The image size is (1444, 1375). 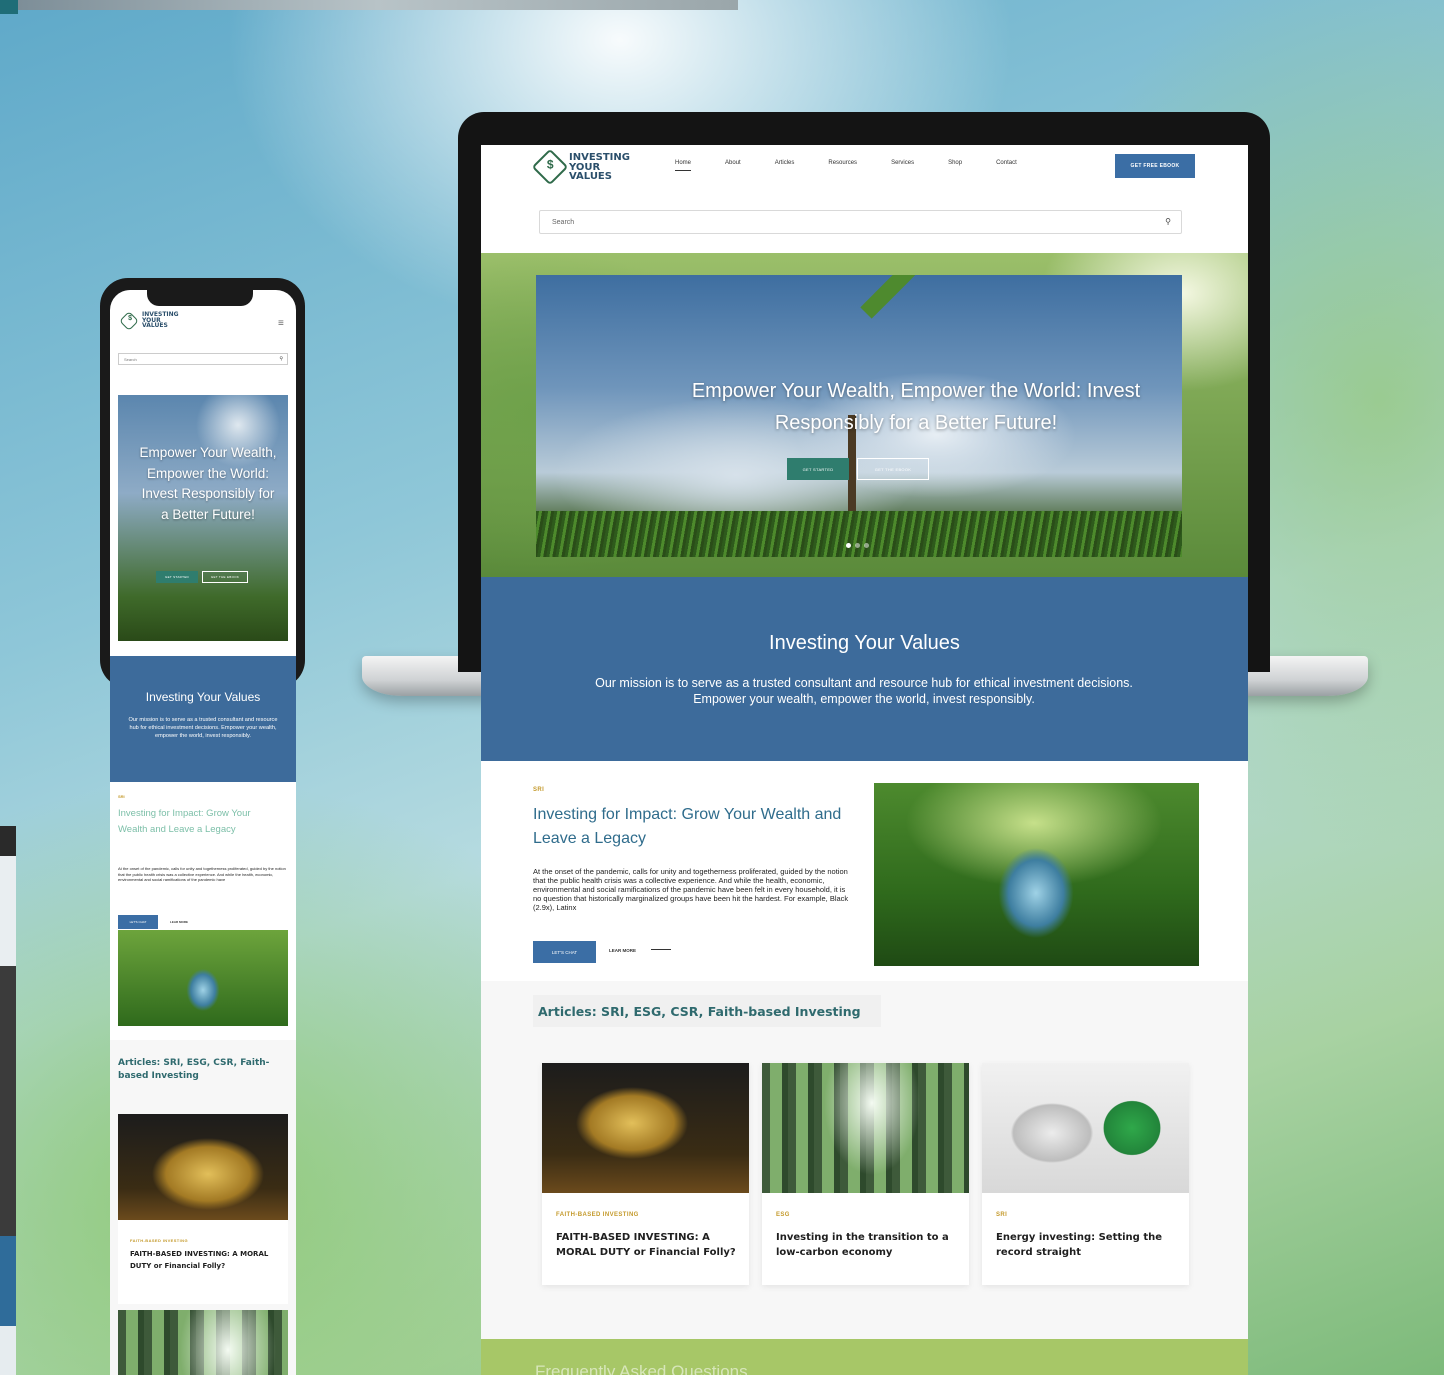 What do you see at coordinates (200, 296) in the screenshot?
I see `phone-notch` at bounding box center [200, 296].